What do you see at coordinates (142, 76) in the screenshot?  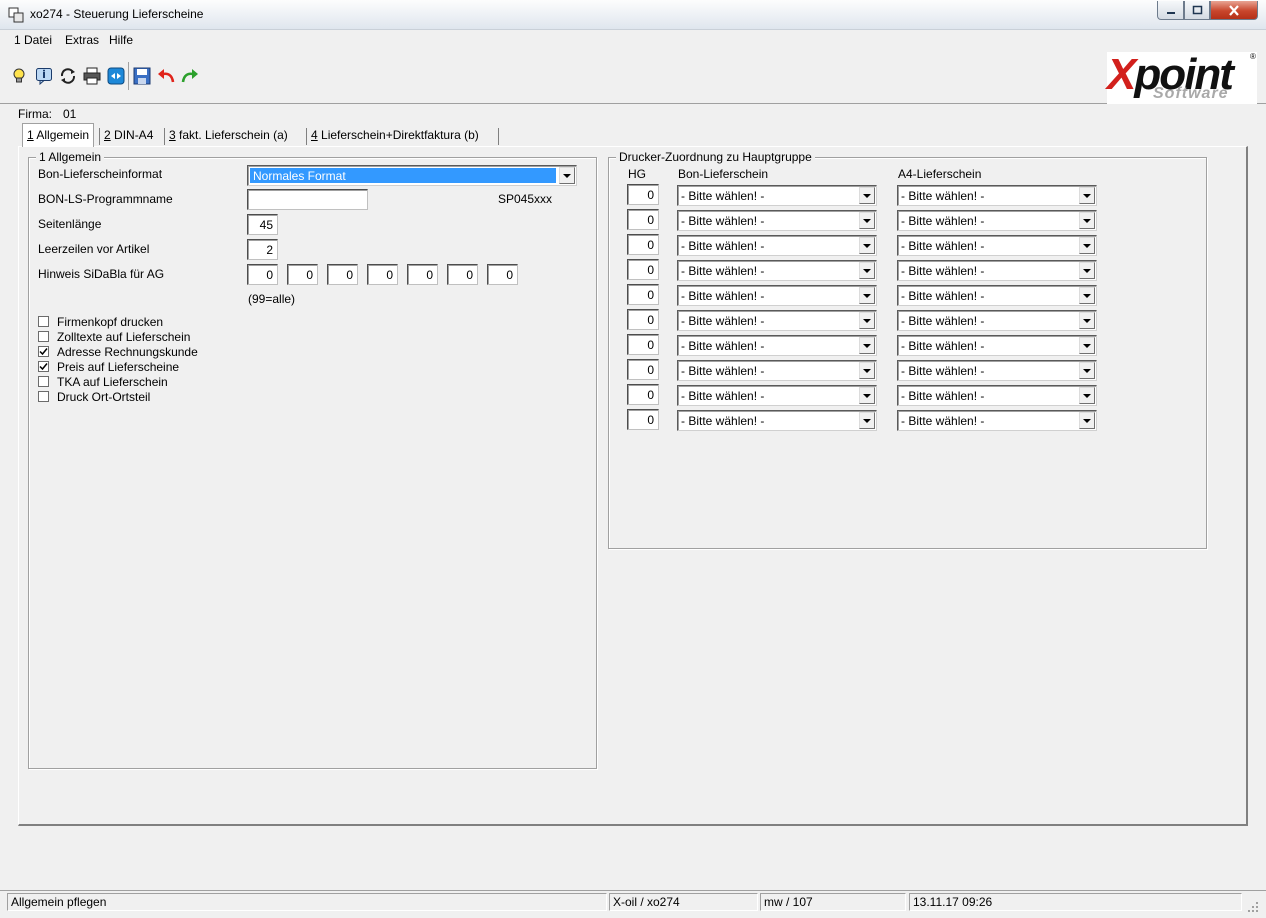 I see `save-icon` at bounding box center [142, 76].